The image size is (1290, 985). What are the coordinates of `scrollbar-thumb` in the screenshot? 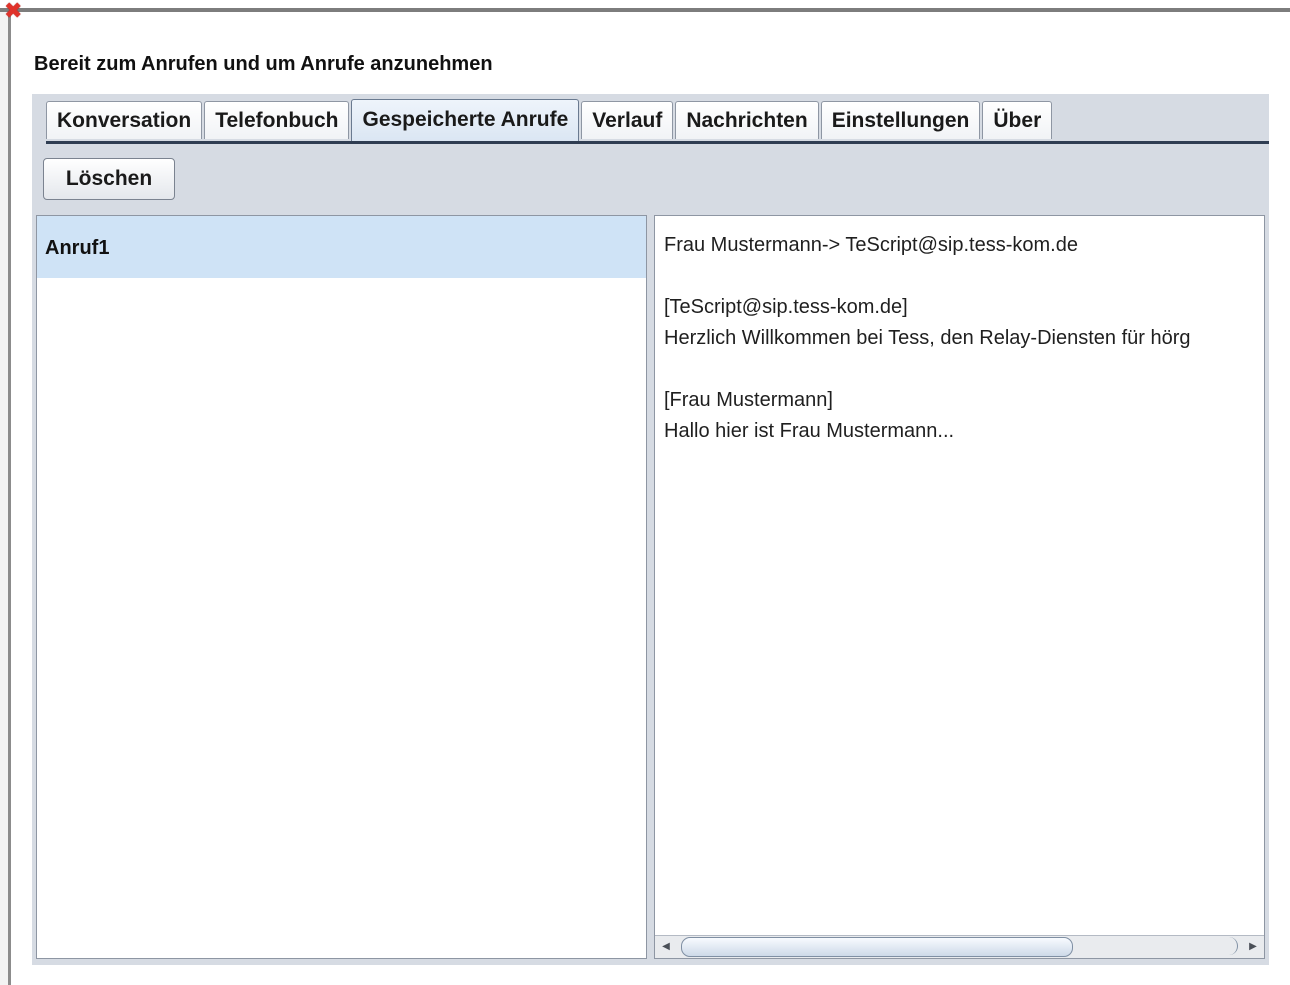 It's located at (877, 947).